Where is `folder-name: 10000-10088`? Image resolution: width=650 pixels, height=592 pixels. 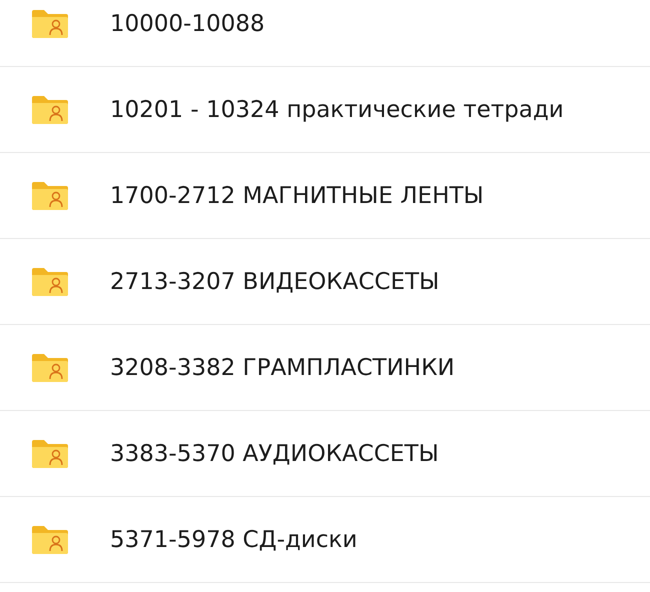
folder-name: 10000-10088 is located at coordinates (187, 23).